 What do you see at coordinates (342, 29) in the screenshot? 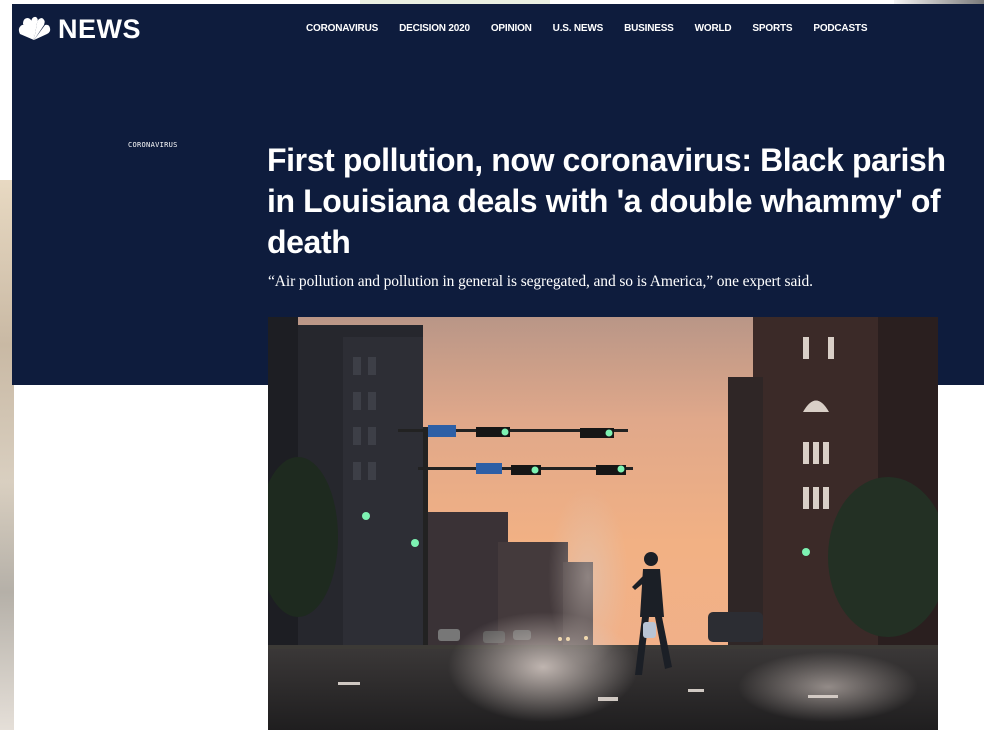
I see `nav-item-coronavirus: CORONAVIRUS` at bounding box center [342, 29].